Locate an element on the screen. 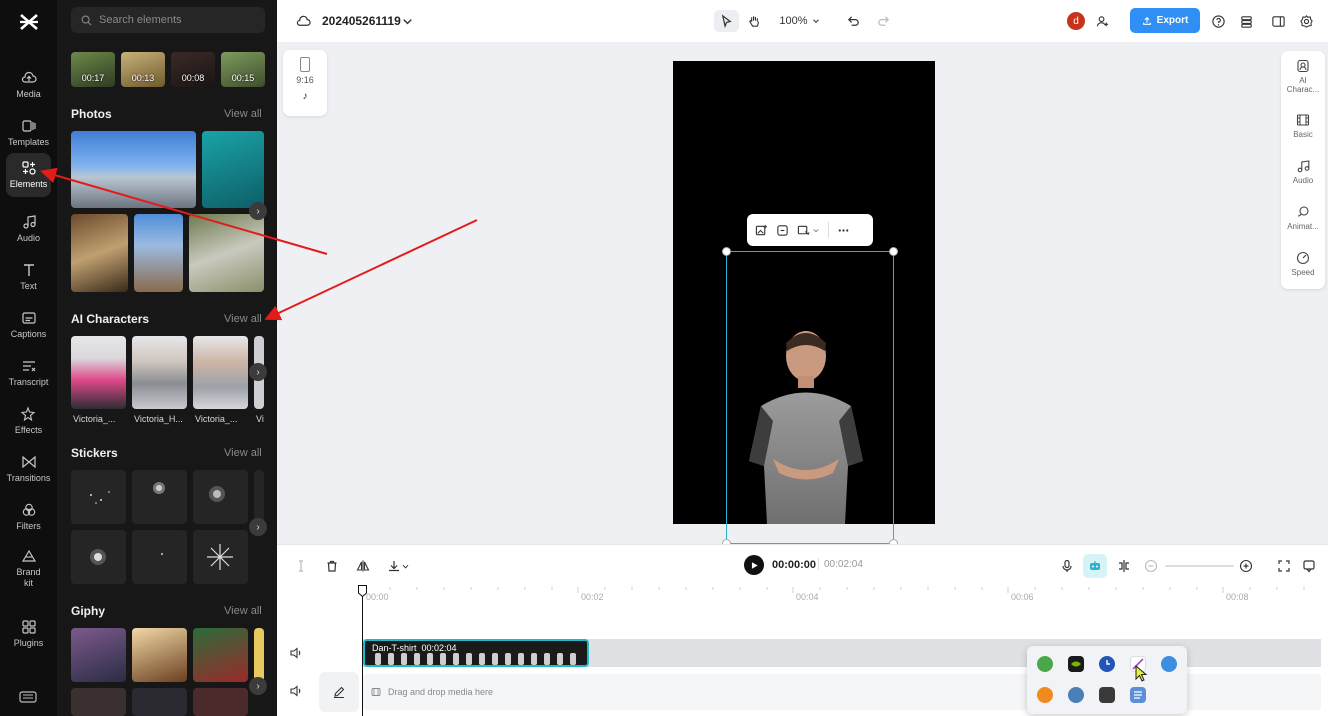 This screenshot has height=716, width=1328. ai-characters-view-all-link: View all is located at coordinates (243, 319).